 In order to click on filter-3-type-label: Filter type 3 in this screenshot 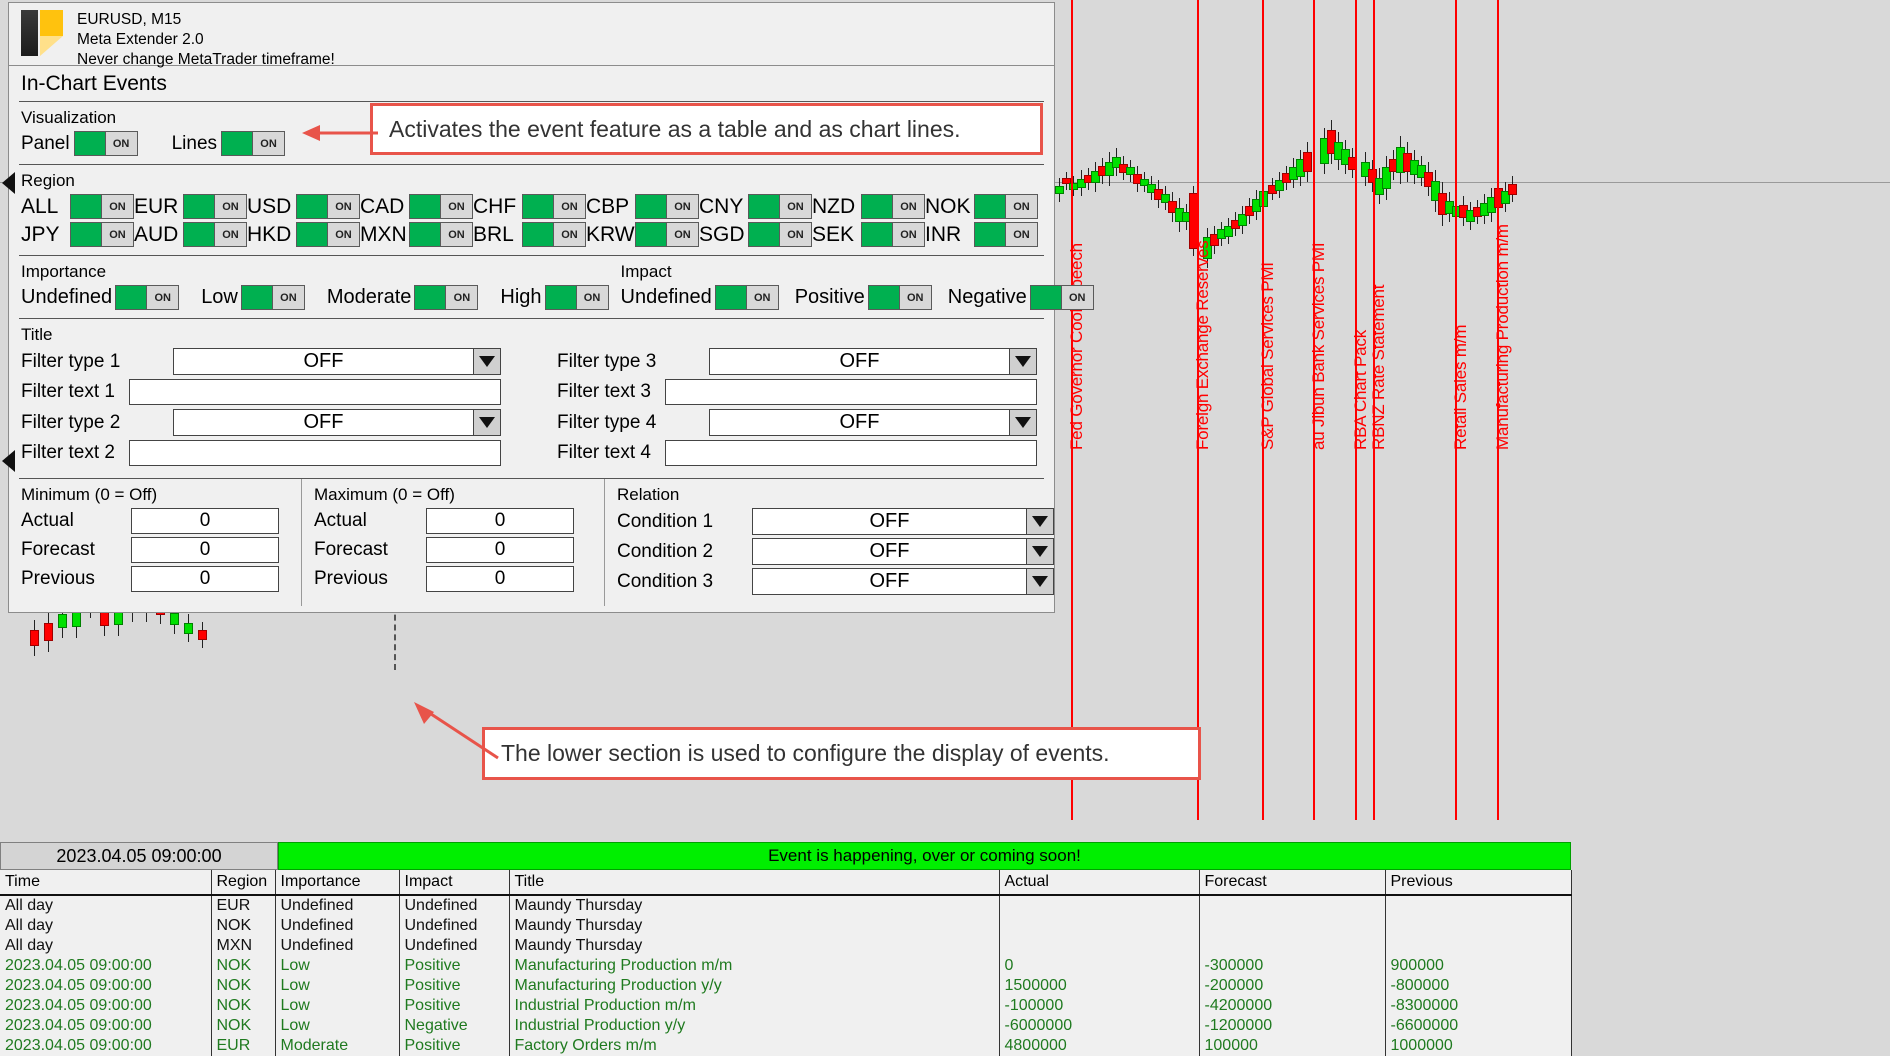, I will do `click(607, 361)`.